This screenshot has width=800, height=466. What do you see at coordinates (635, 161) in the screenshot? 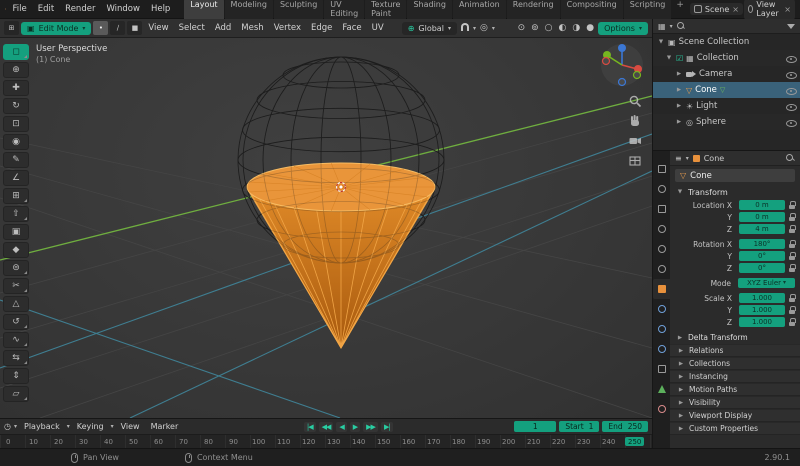
I see `toggle-perspective-icon` at bounding box center [635, 161].